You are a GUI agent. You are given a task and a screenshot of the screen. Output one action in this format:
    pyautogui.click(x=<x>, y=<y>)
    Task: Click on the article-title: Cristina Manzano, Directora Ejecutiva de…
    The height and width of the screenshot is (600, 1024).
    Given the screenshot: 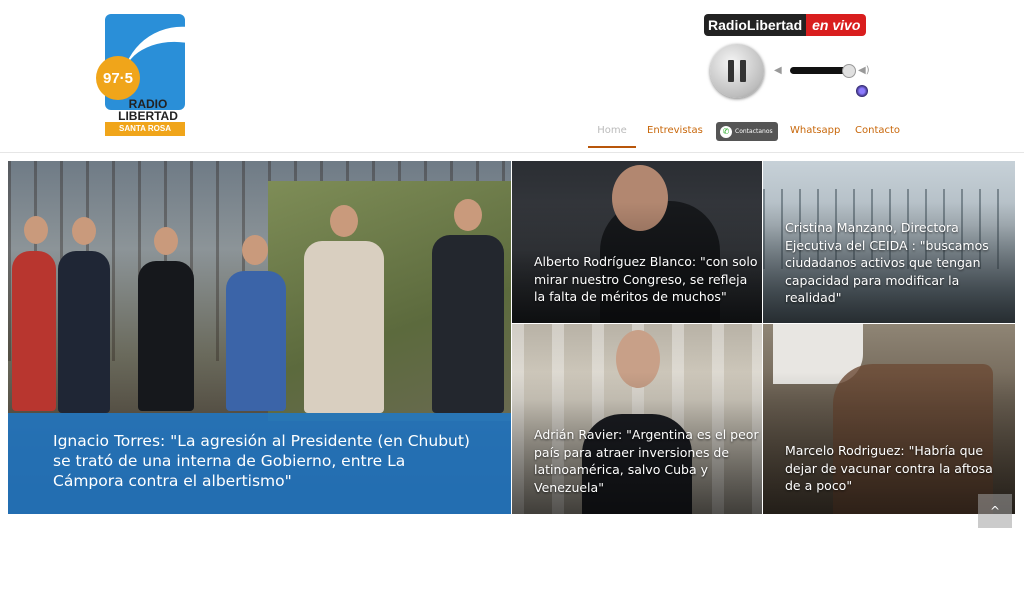 What is the action you would take?
    pyautogui.click(x=897, y=263)
    